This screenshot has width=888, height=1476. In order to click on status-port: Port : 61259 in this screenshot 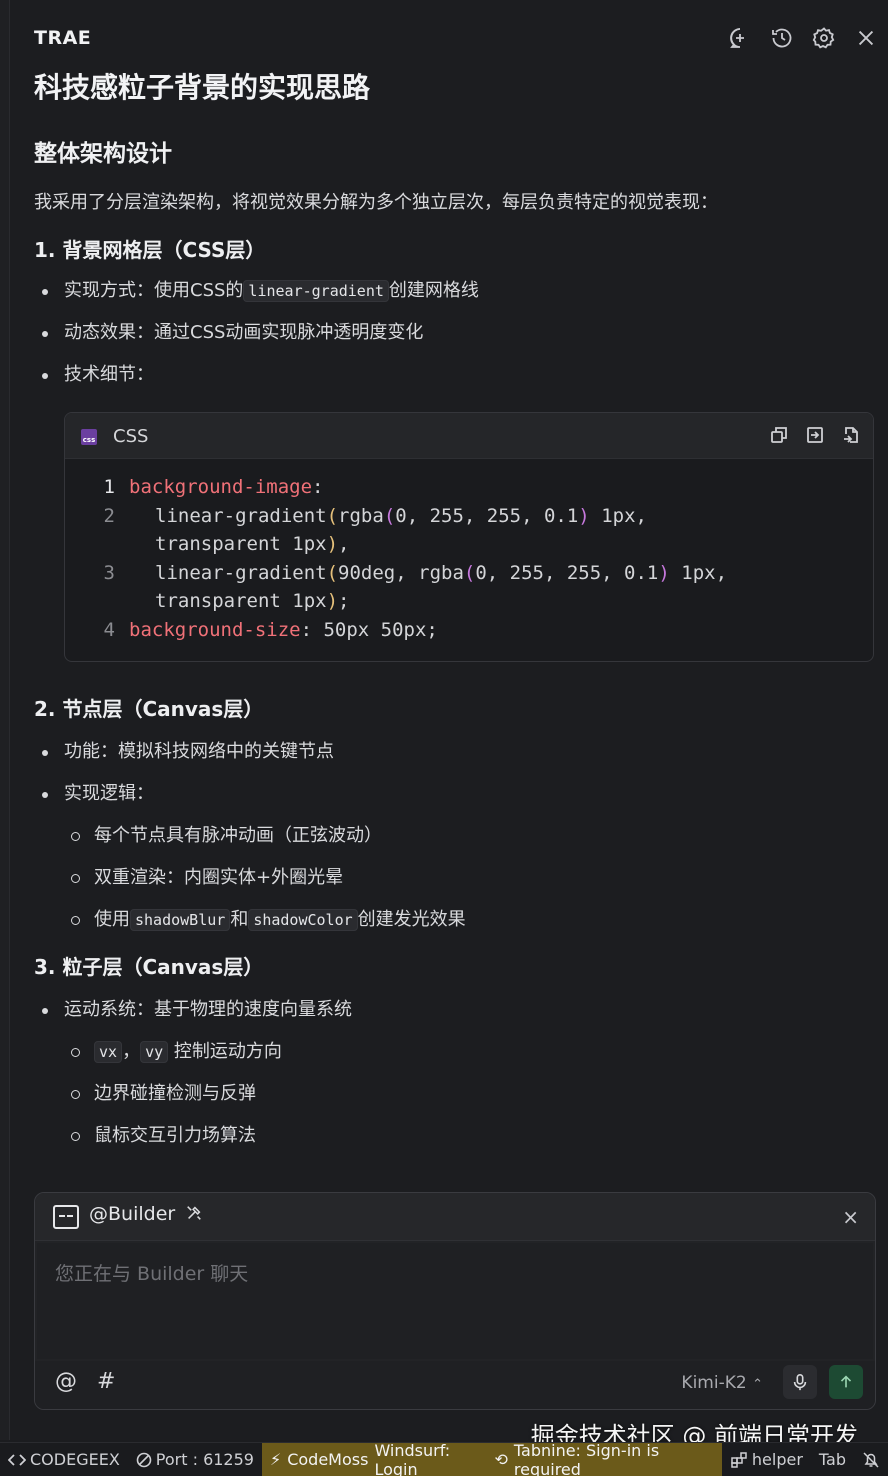, I will do `click(195, 1459)`.